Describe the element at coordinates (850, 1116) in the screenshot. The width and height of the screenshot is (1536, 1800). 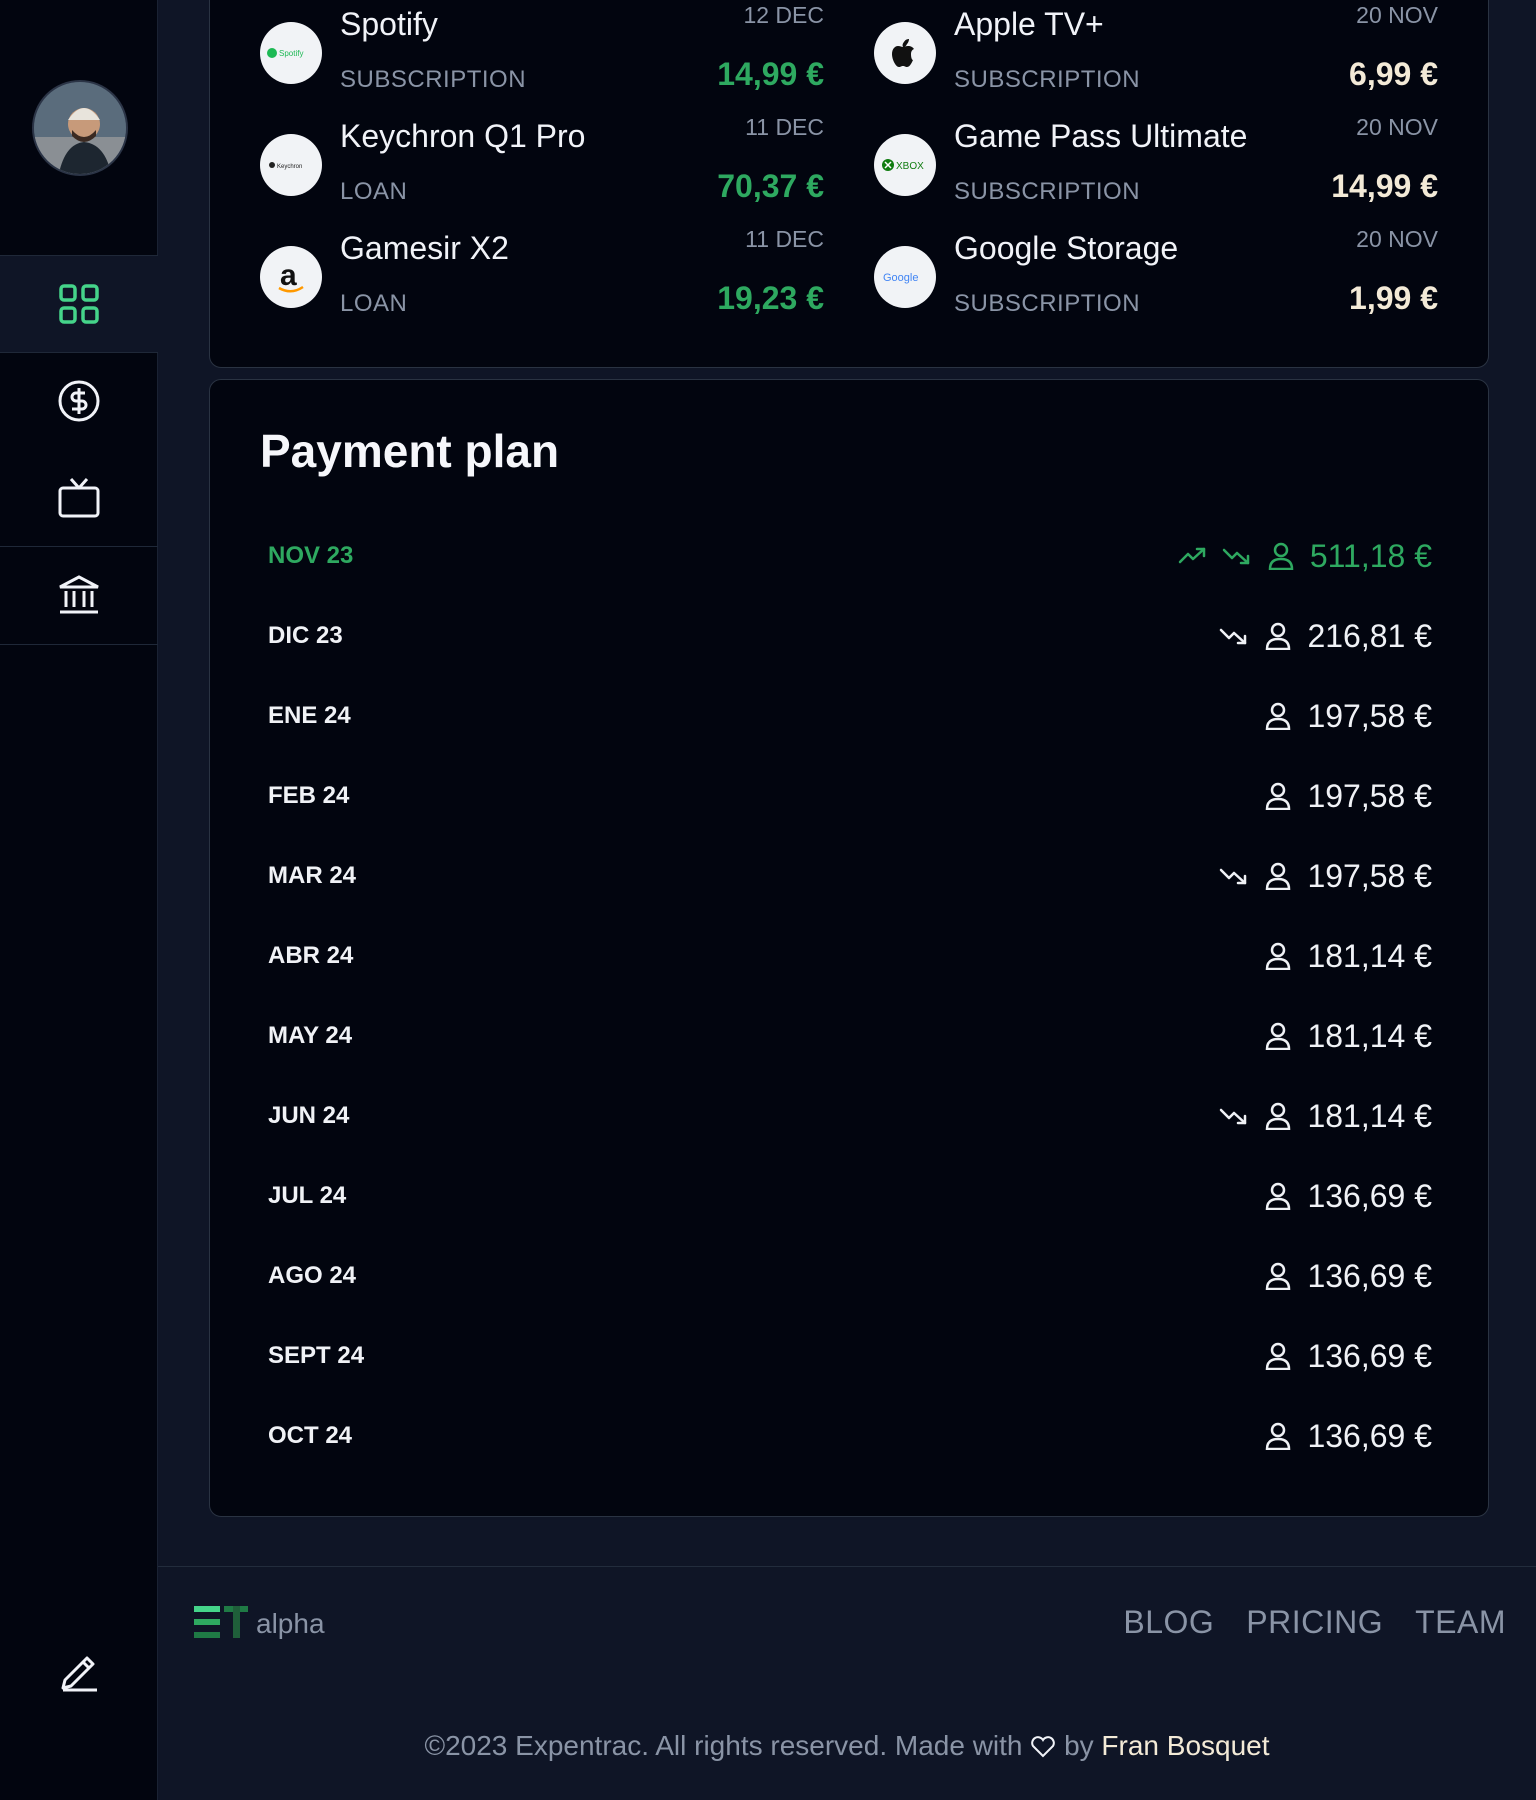
I see `payment-plan-row: JUN 24 181,14 €` at that location.